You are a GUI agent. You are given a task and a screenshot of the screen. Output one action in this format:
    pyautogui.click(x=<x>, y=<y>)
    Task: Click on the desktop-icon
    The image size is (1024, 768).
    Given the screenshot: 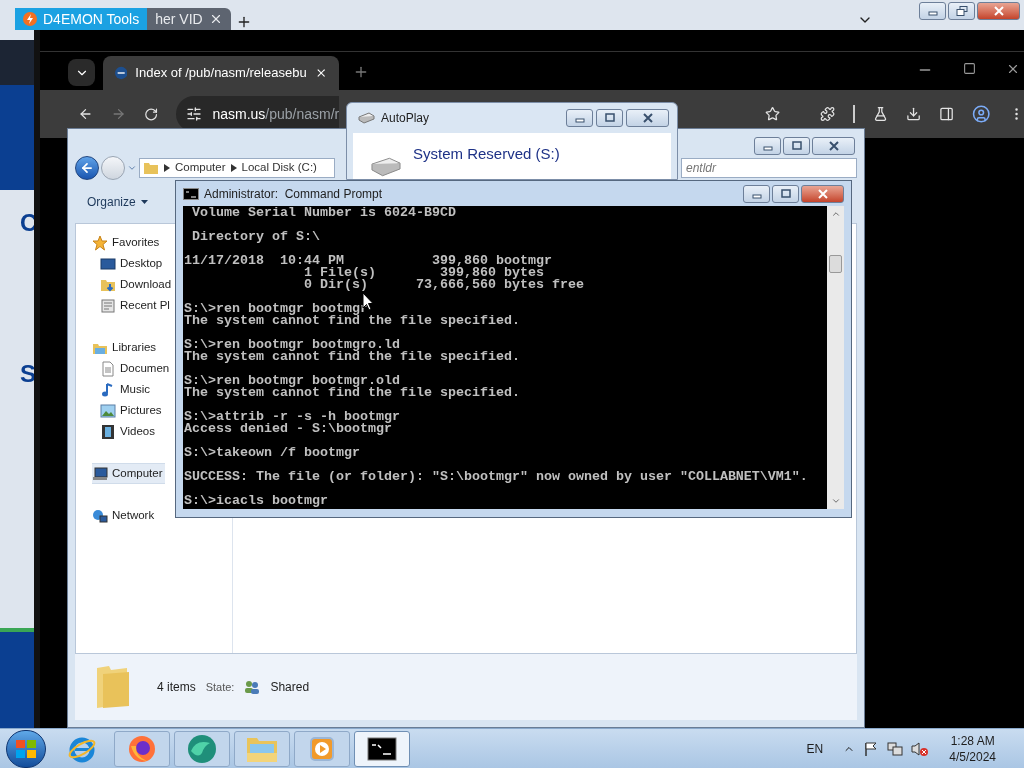 What is the action you would take?
    pyautogui.click(x=108, y=263)
    